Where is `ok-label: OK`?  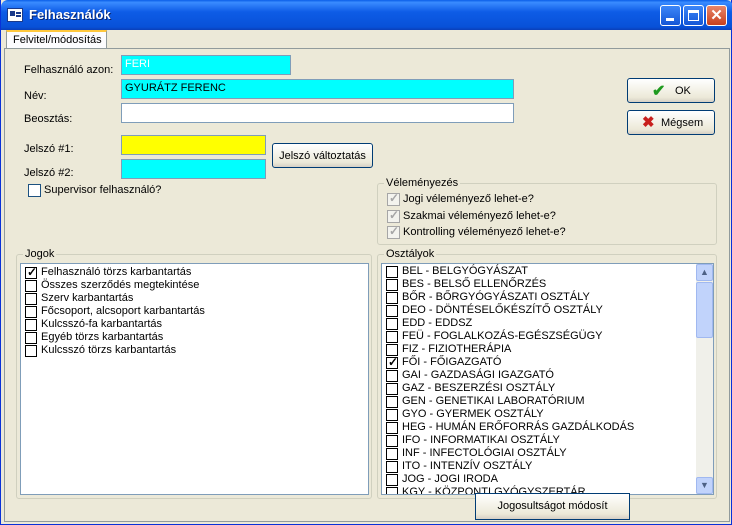
ok-label: OK is located at coordinates (683, 91).